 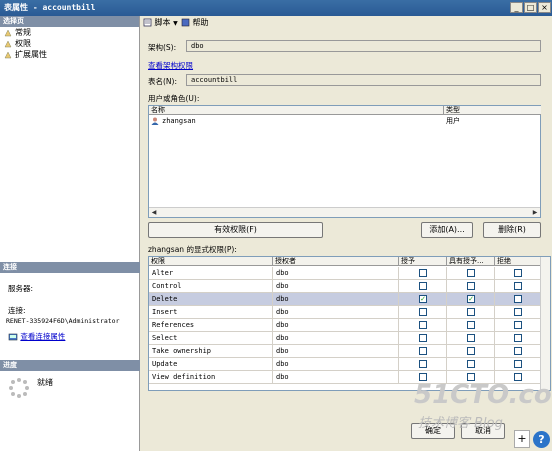 What do you see at coordinates (345, 325) in the screenshot?
I see `permission-row: References dbo` at bounding box center [345, 325].